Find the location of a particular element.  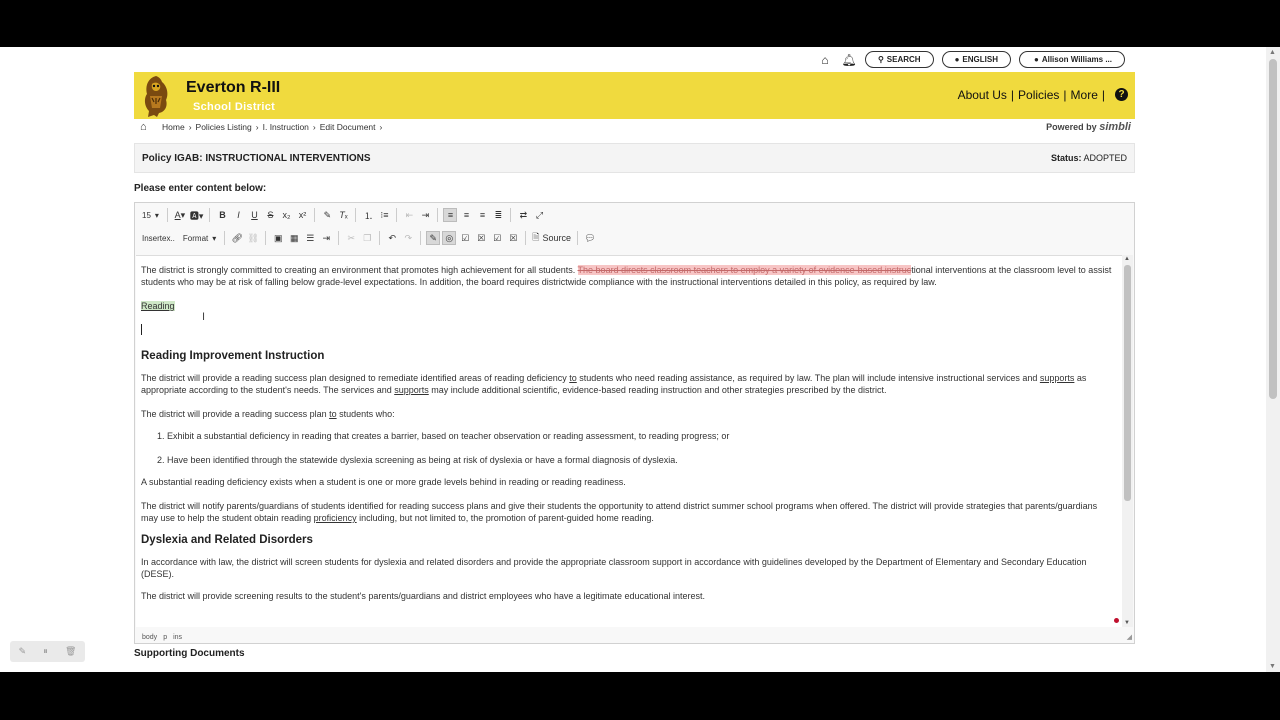

undo-icon: ↶ is located at coordinates (392, 238).